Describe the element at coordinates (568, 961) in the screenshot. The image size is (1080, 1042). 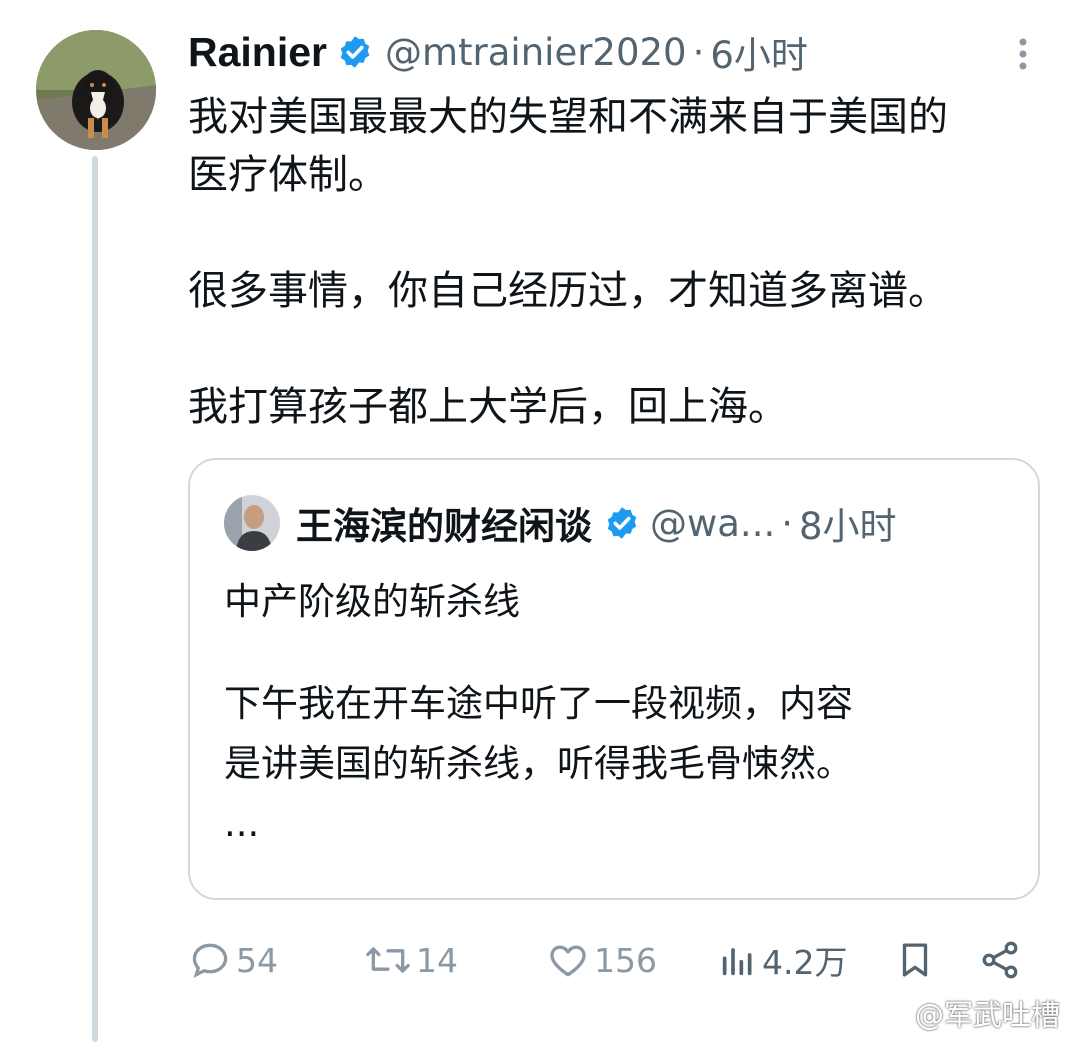
I see `like-icon` at that location.